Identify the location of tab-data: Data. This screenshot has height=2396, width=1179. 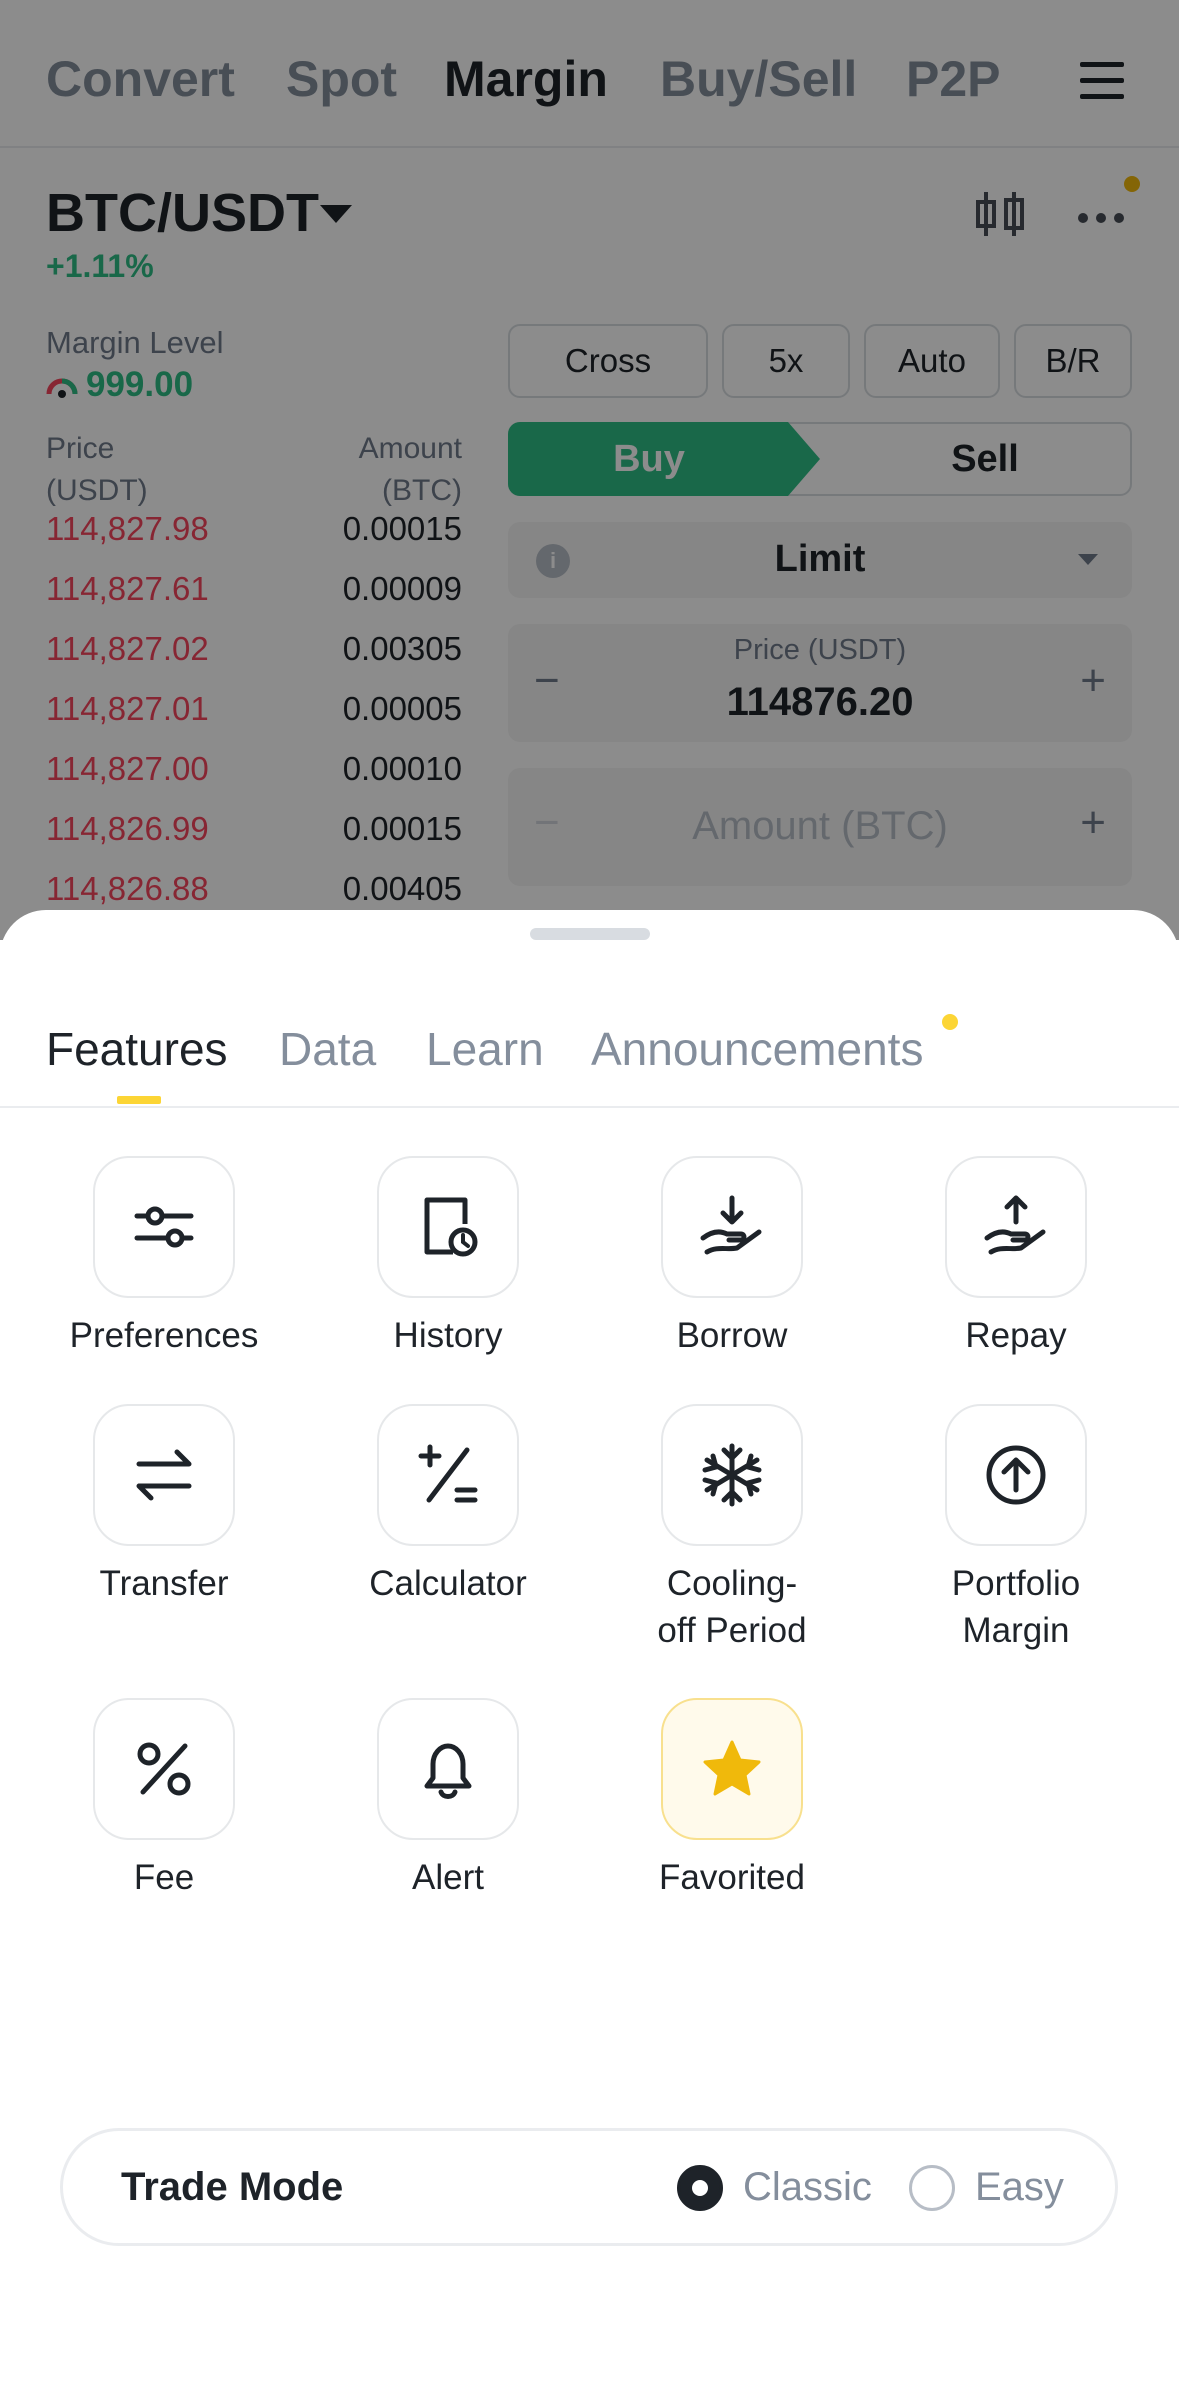
(327, 1049).